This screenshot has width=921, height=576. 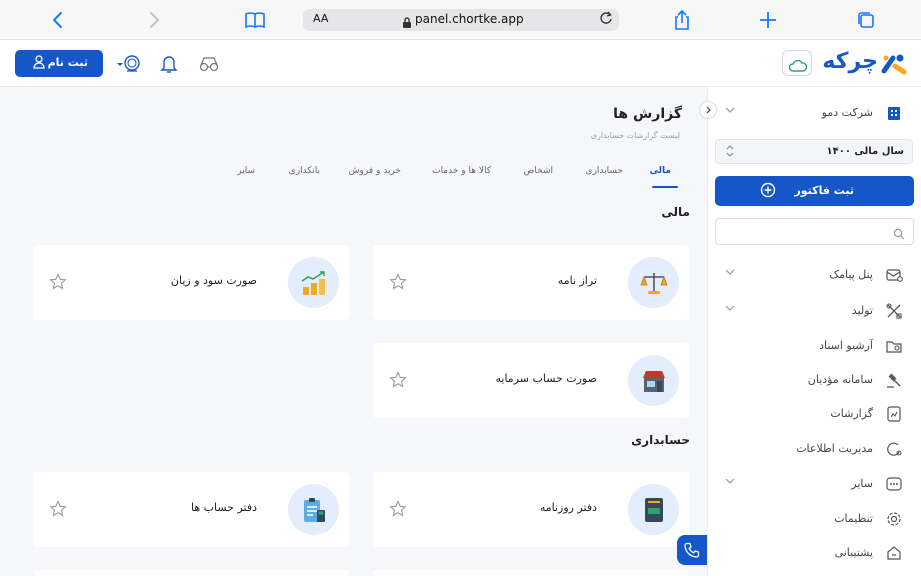 What do you see at coordinates (170, 64) in the screenshot?
I see `bell-icon` at bounding box center [170, 64].